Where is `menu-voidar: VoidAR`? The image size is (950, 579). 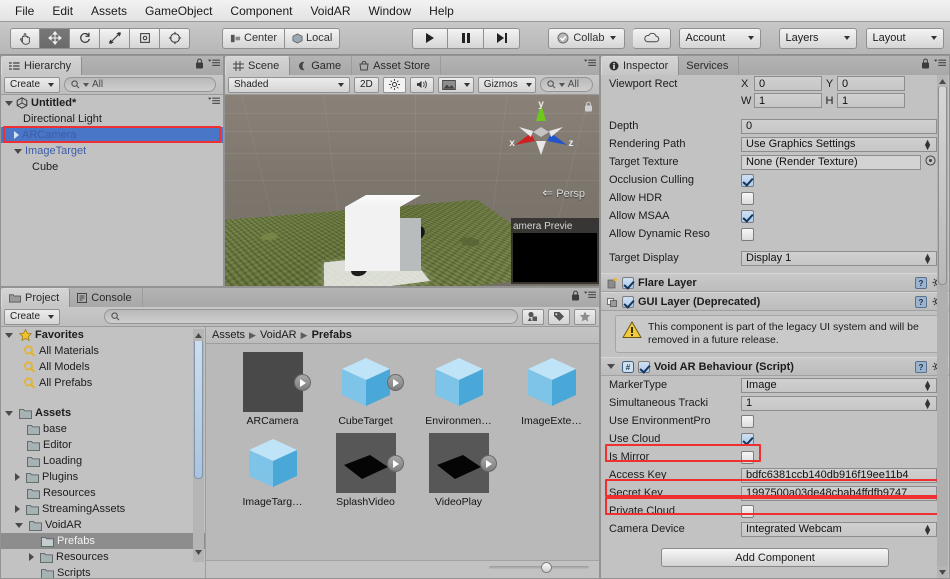
menu-voidar: VoidAR is located at coordinates (330, 11).